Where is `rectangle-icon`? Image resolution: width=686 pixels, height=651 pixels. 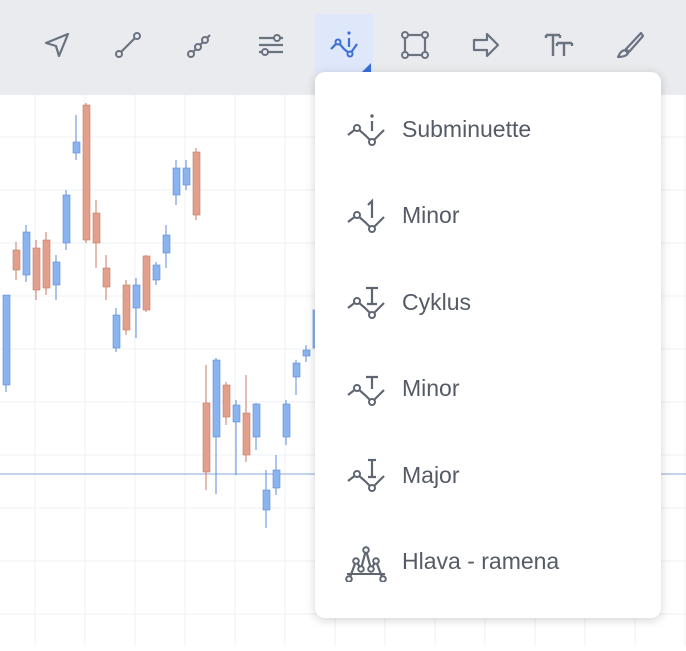
rectangle-icon is located at coordinates (415, 45).